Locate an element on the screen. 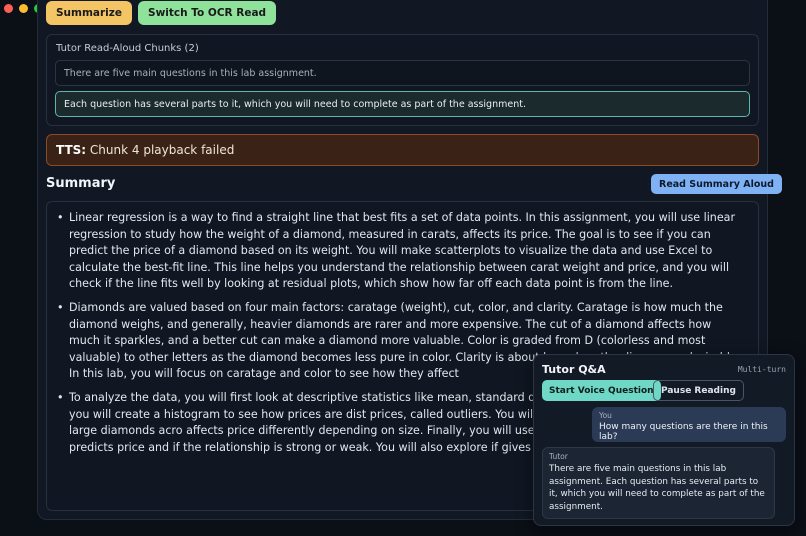 The width and height of the screenshot is (806, 536). read-summary-aloud-button: Read Summary Aloud is located at coordinates (716, 184).